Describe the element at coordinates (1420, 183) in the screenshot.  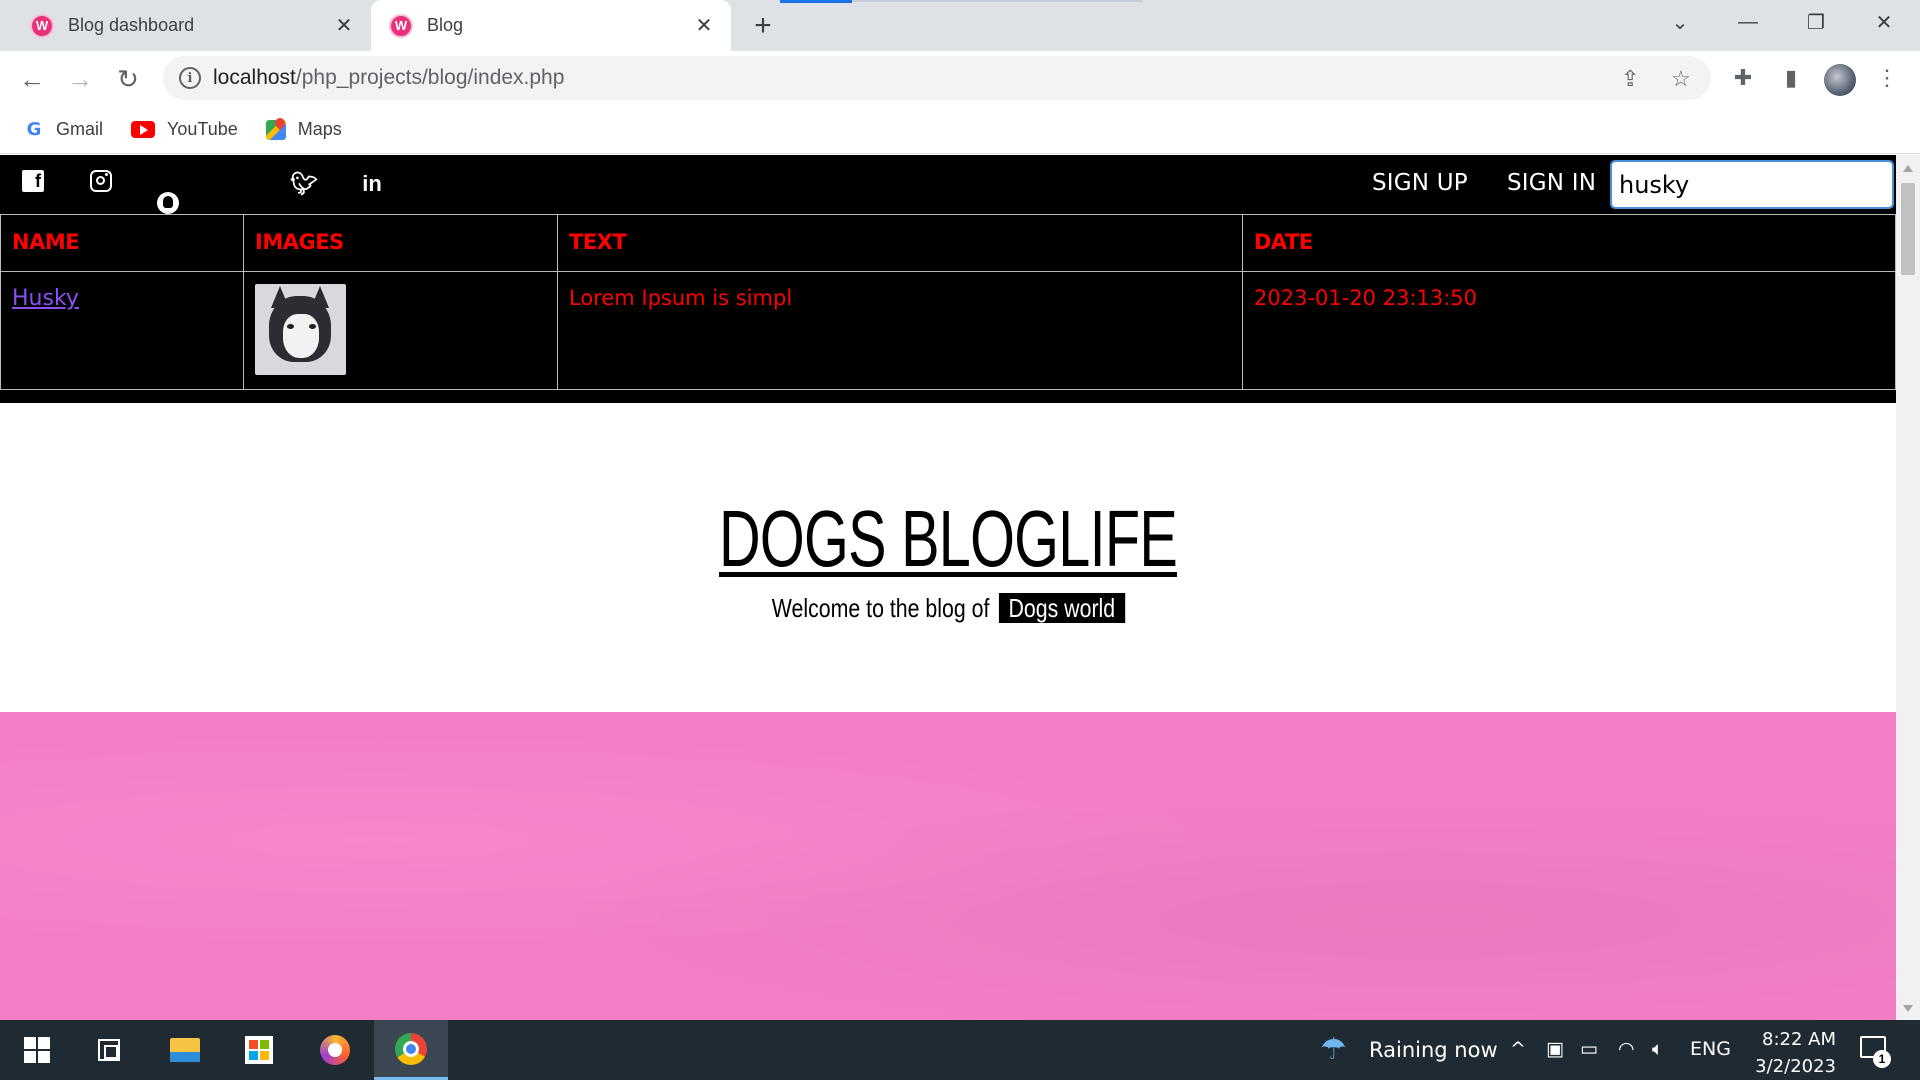
I see `sign-up-link: SIGN UP` at that location.